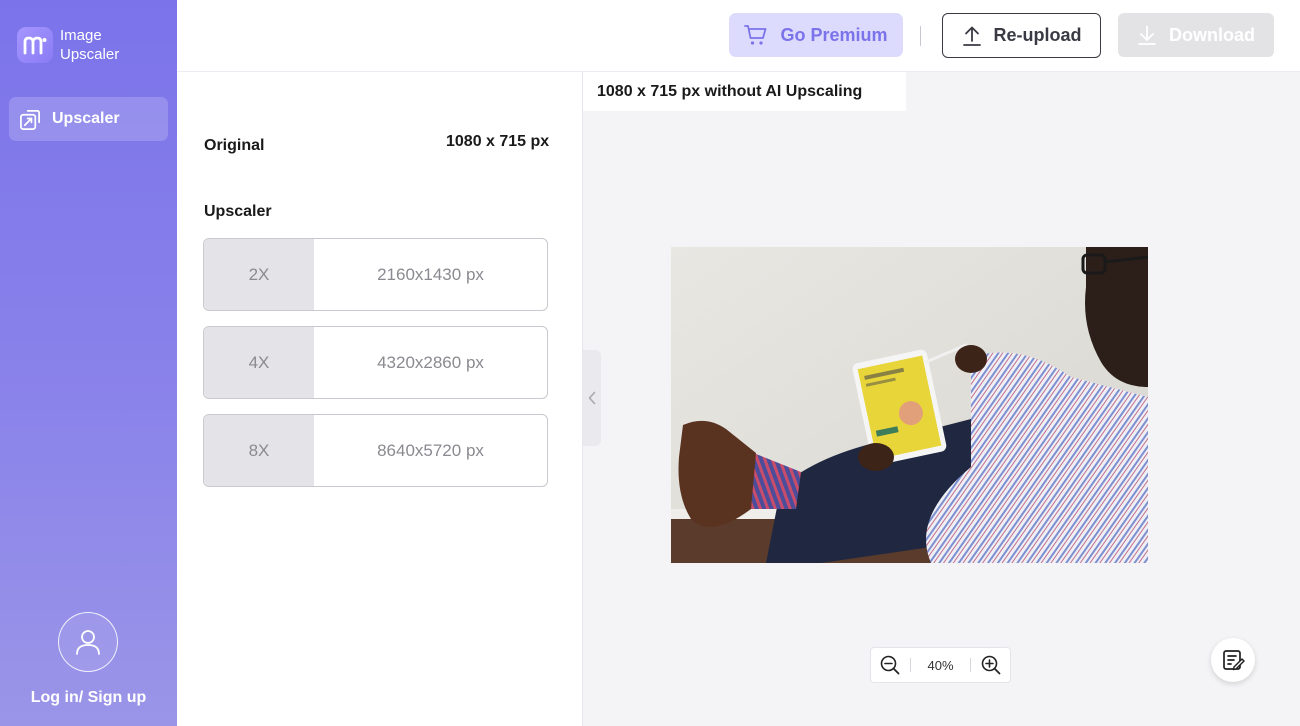 Image resolution: width=1300 pixels, height=726 pixels. Describe the element at coordinates (375, 450) in the screenshot. I see `upscale-option-8x: 8X 8640x5720 px` at that location.